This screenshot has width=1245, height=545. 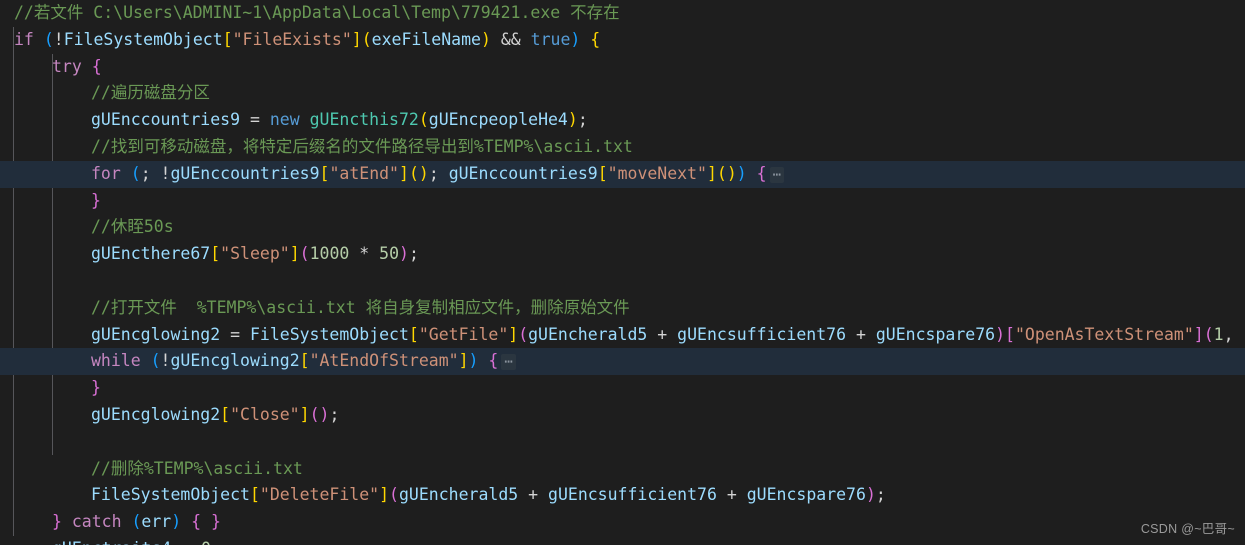 What do you see at coordinates (384, 361) in the screenshot?
I see `string-literal: "AtEndOfStream"` at bounding box center [384, 361].